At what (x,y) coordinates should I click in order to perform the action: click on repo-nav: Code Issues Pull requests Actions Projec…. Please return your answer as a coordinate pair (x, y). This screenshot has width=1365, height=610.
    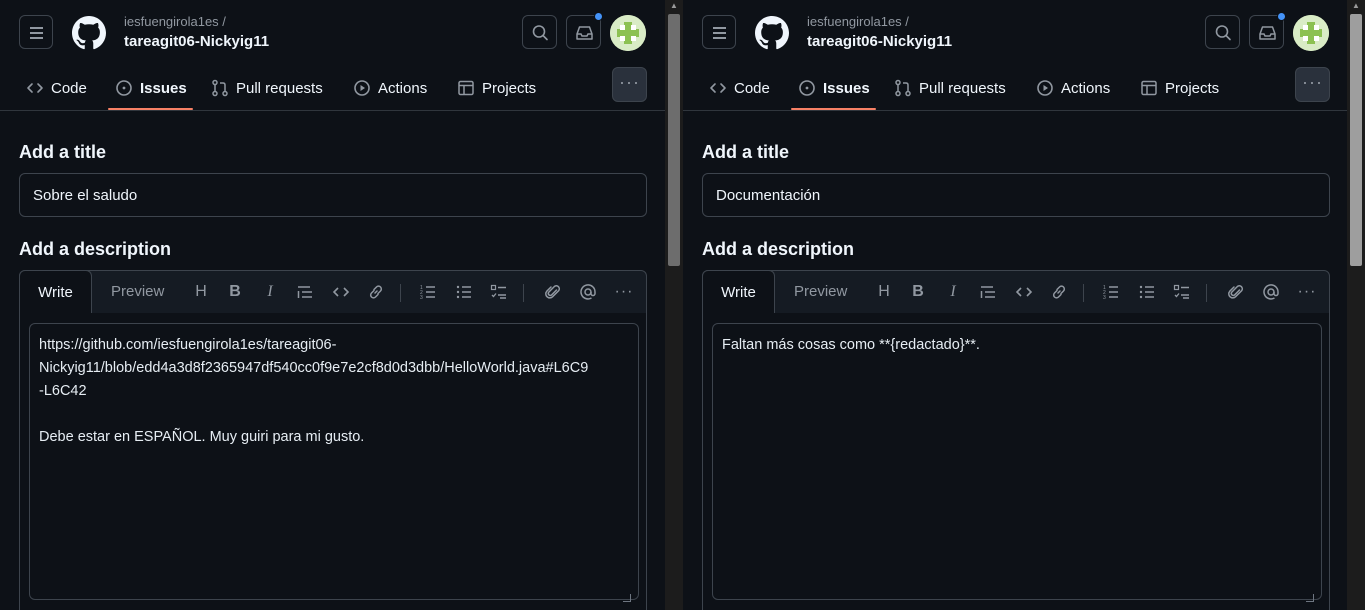
    Looking at the image, I should click on (332, 88).